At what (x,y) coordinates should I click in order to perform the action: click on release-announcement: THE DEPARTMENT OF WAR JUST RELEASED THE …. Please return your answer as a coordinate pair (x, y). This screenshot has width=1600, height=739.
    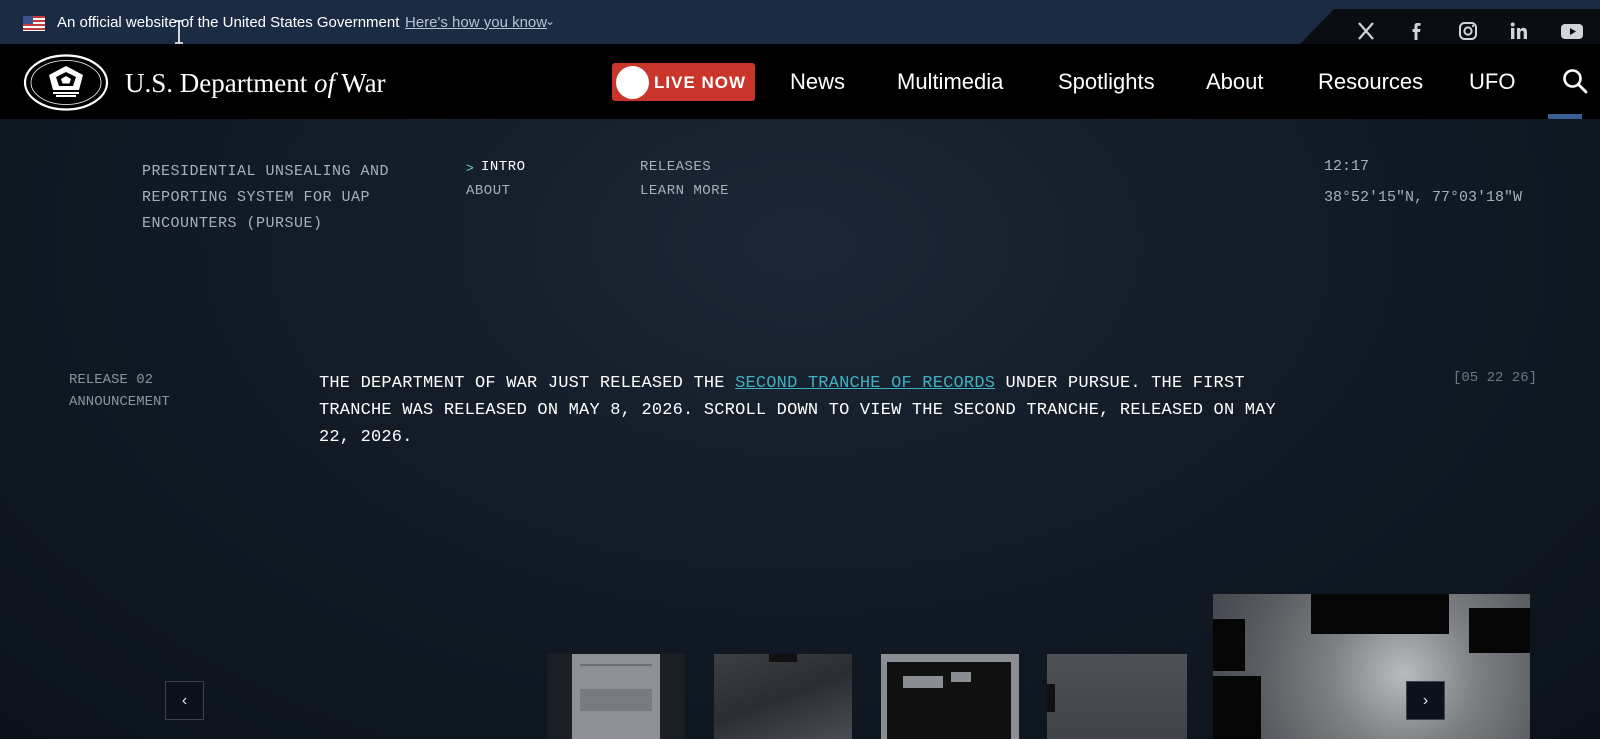
    Looking at the image, I should click on (809, 410).